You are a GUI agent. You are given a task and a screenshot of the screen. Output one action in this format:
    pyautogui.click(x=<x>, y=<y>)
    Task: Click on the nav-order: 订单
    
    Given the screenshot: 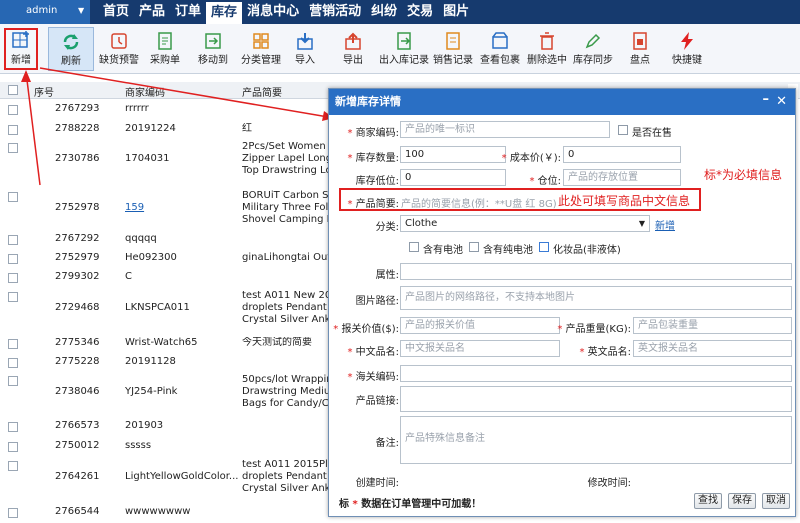 What is the action you would take?
    pyautogui.click(x=188, y=12)
    